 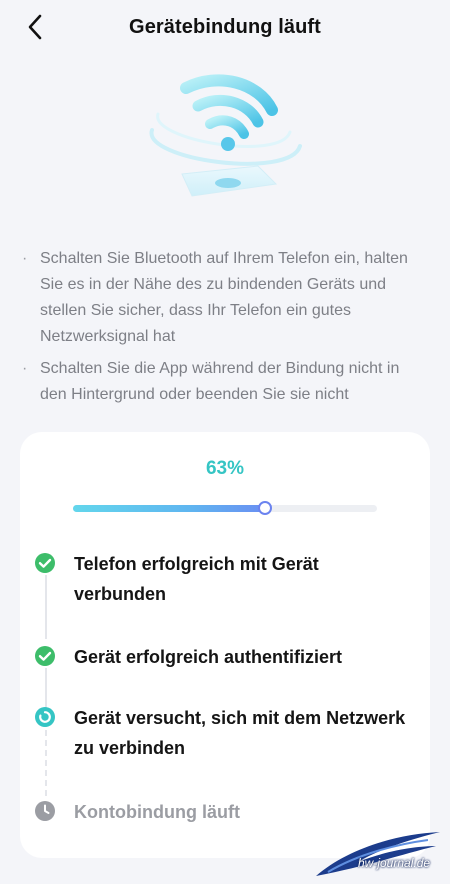 I want to click on watermark-logo, so click(x=378, y=854).